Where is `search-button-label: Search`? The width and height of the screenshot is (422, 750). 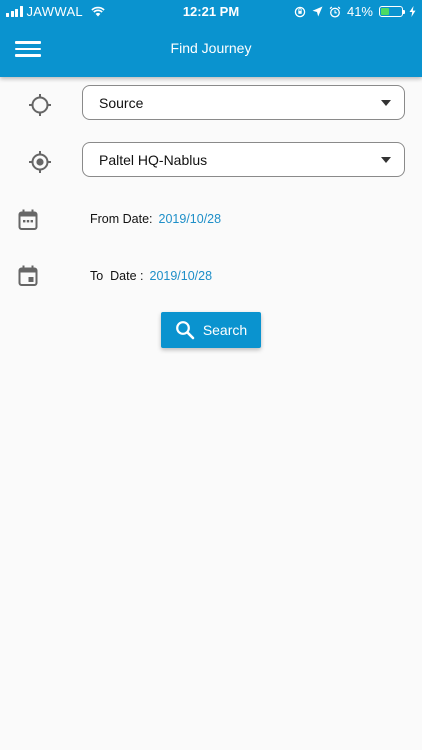 search-button-label: Search is located at coordinates (225, 330).